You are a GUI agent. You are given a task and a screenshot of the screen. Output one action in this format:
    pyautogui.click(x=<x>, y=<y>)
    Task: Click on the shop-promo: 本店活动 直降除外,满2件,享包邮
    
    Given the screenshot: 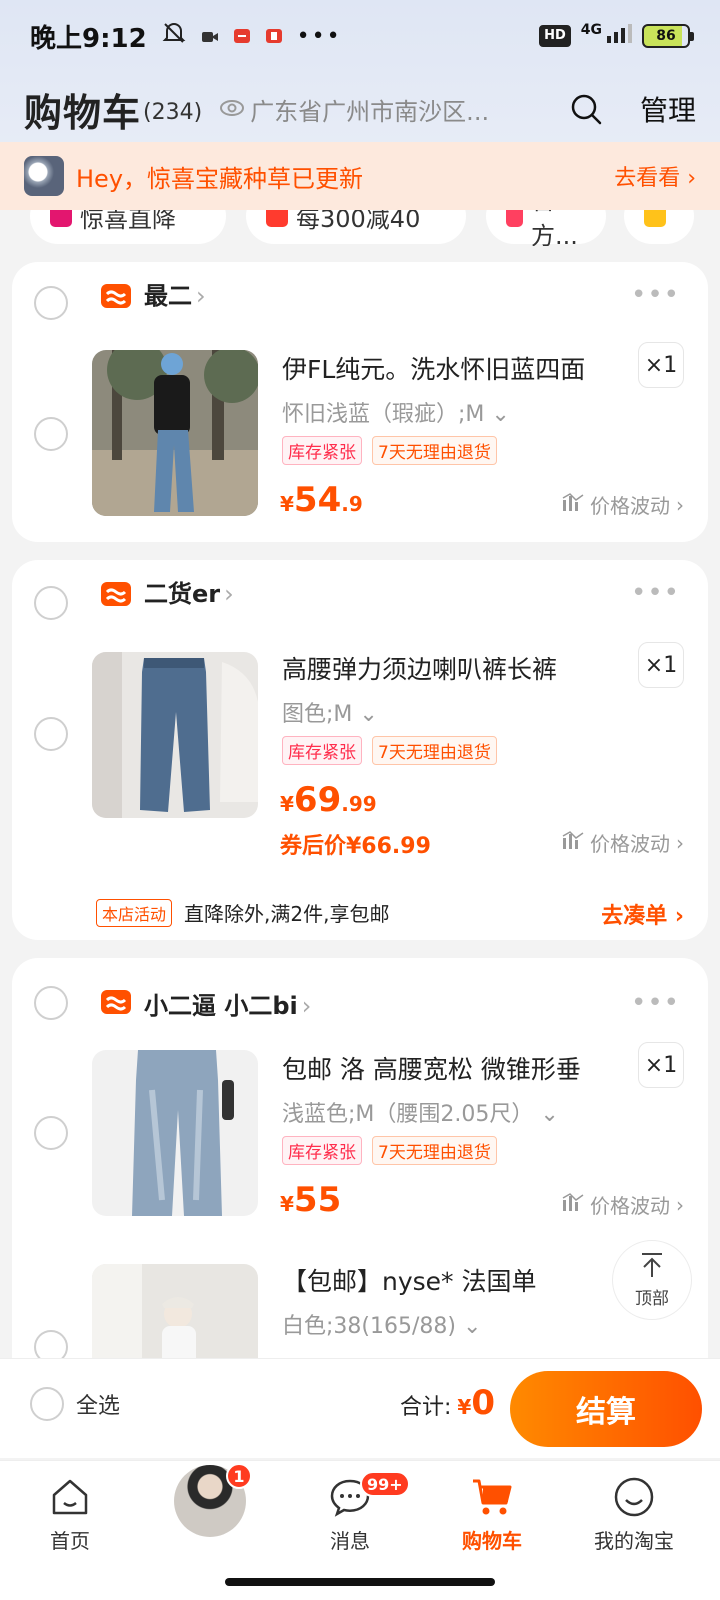 What is the action you would take?
    pyautogui.click(x=242, y=912)
    